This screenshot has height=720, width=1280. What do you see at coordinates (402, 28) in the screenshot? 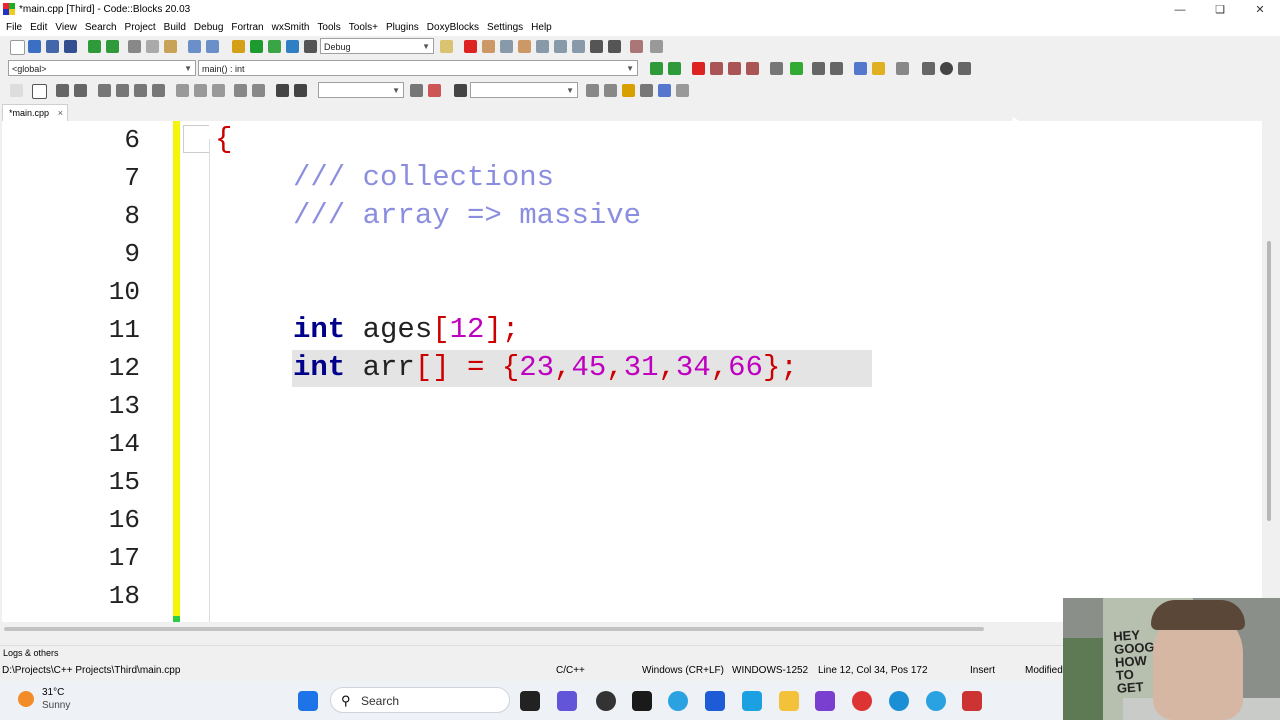
I see `menu-plugins: Plugins` at bounding box center [402, 28].